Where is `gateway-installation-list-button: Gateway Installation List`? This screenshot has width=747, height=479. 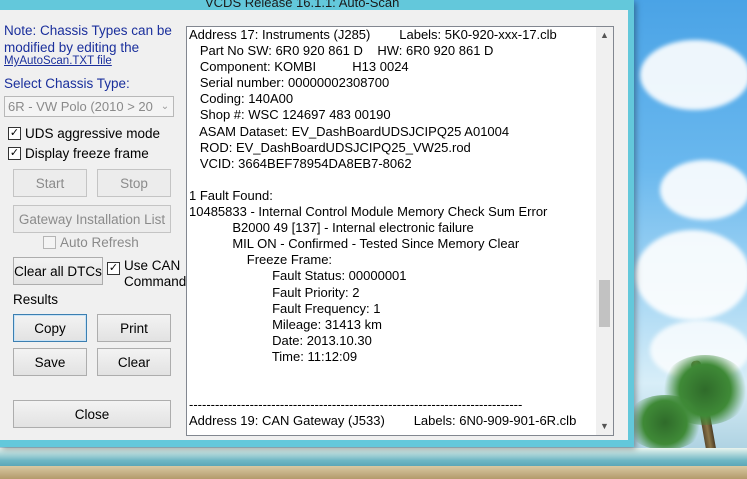
gateway-installation-list-button: Gateway Installation List is located at coordinates (92, 219).